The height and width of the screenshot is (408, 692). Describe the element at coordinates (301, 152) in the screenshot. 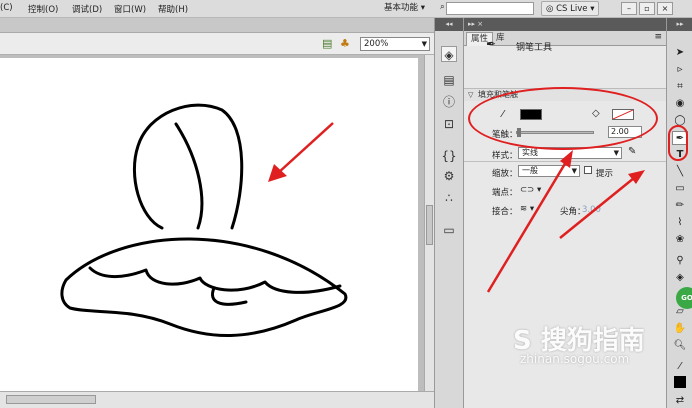

I see `red-arrow` at that location.